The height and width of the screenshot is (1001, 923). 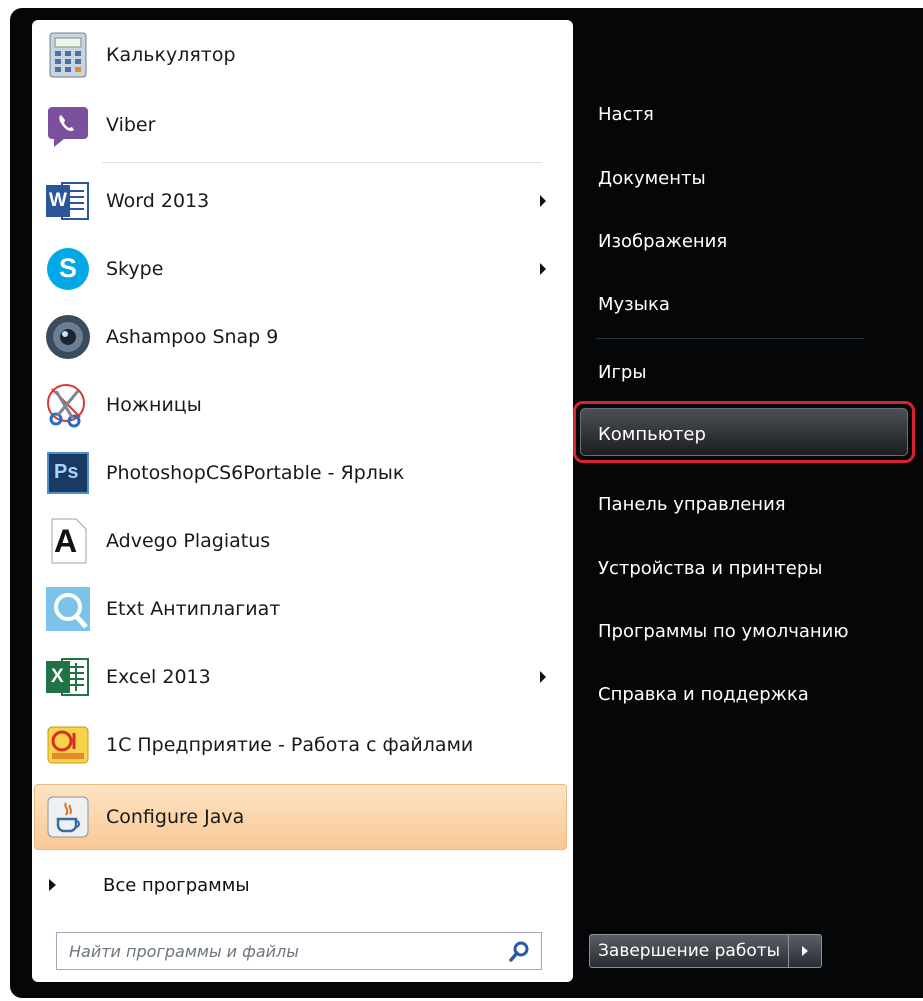 What do you see at coordinates (68, 677) in the screenshot?
I see `excel-icon: X` at bounding box center [68, 677].